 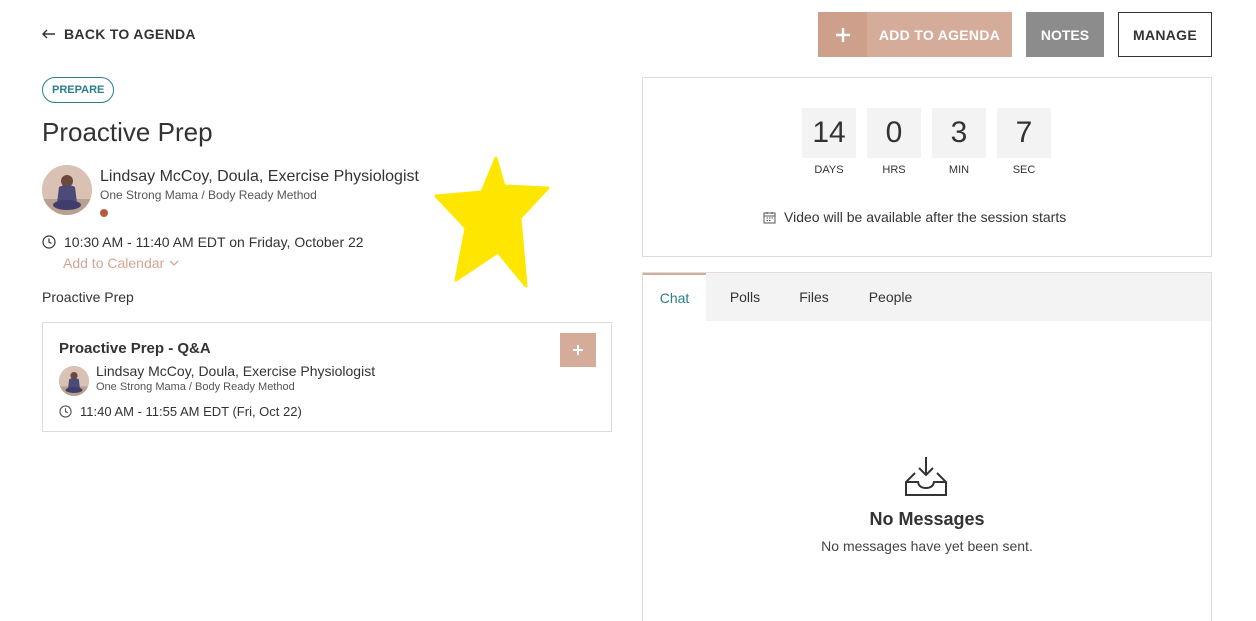 I want to click on speaker-org: One Strong Mama / Body Ready Method, so click(x=208, y=195).